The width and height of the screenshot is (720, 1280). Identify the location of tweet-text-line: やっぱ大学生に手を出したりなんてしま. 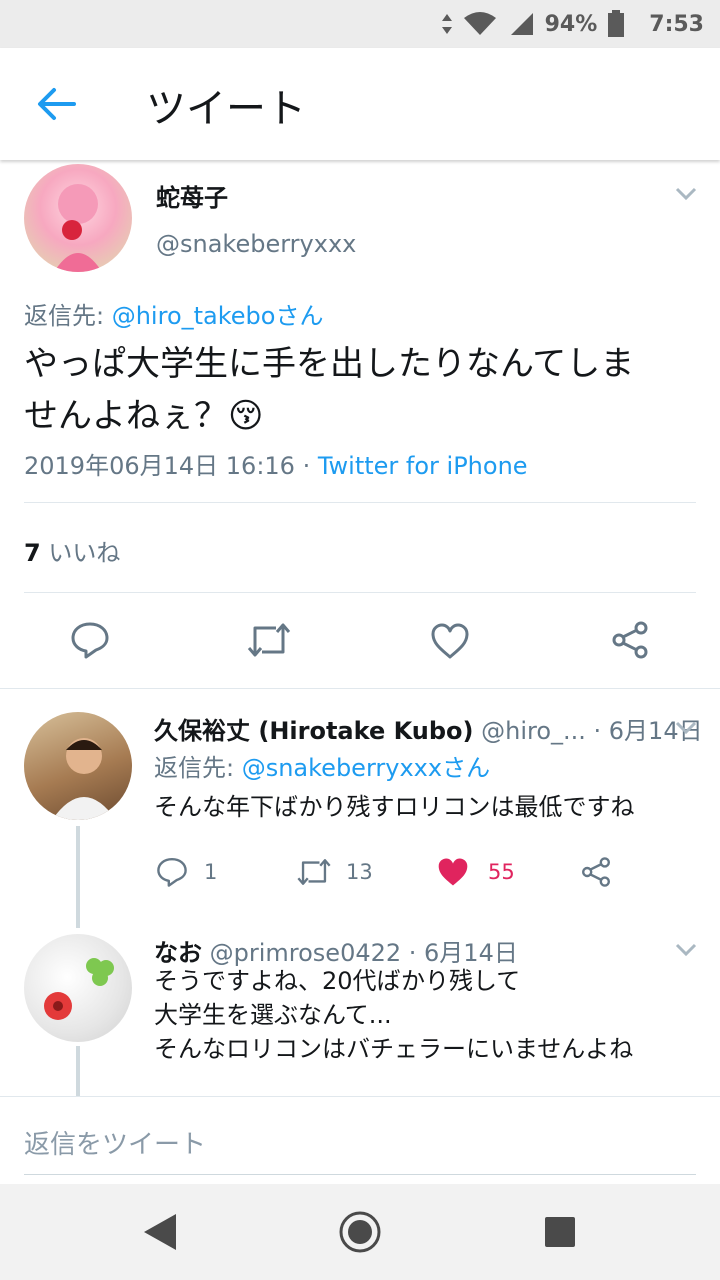
(329, 364).